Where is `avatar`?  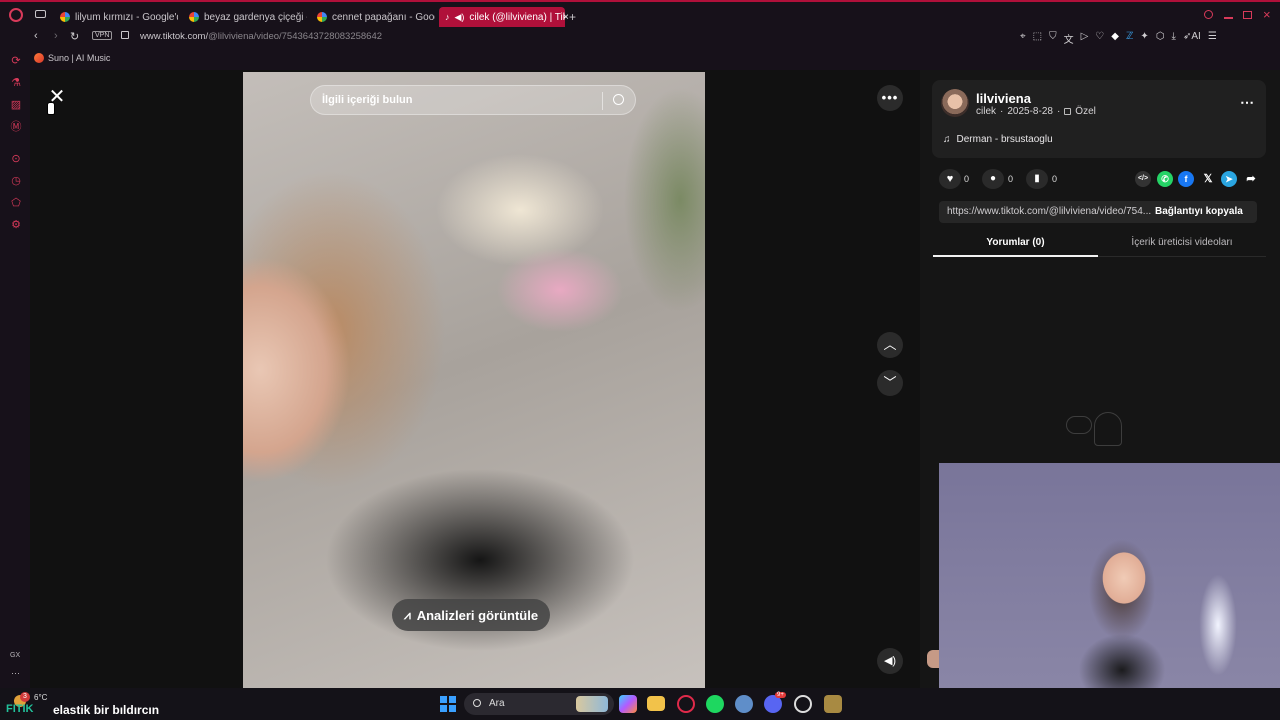
avatar is located at coordinates (955, 103).